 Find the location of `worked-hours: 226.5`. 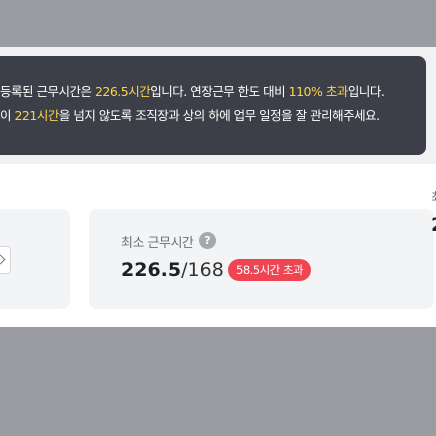

worked-hours: 226.5 is located at coordinates (151, 270).